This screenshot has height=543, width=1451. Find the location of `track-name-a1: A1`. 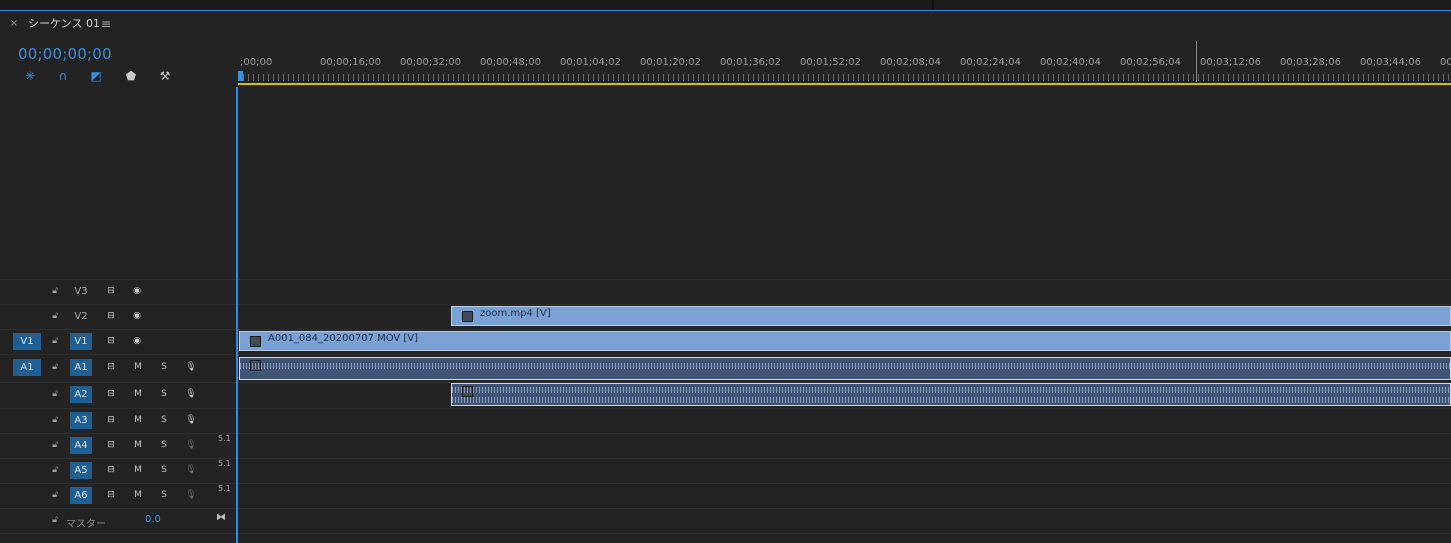

track-name-a1: A1 is located at coordinates (81, 367).